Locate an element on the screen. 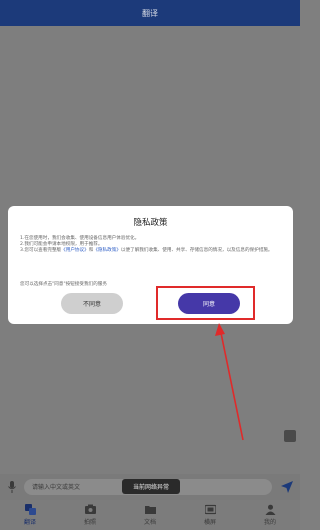 This screenshot has width=320, height=530. app-header: 翻译 is located at coordinates (150, 13).